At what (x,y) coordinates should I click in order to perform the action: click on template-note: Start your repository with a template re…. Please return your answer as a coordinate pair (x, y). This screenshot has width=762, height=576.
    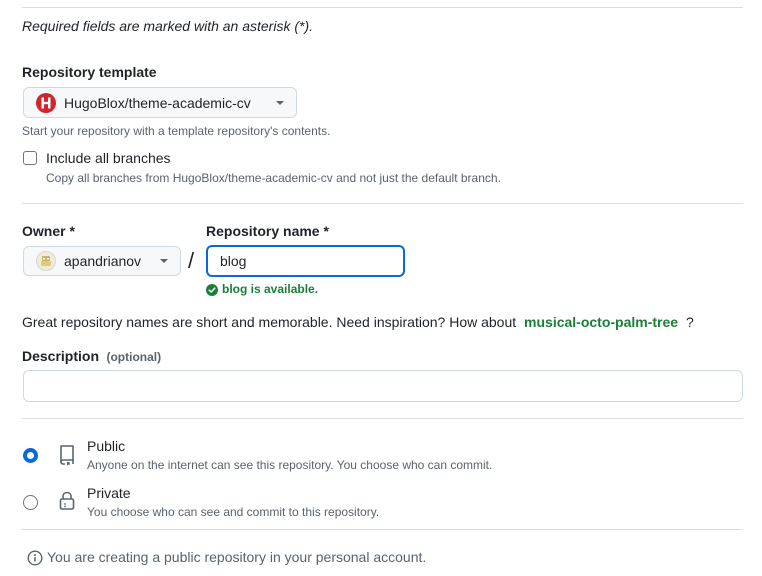
    Looking at the image, I should click on (176, 131).